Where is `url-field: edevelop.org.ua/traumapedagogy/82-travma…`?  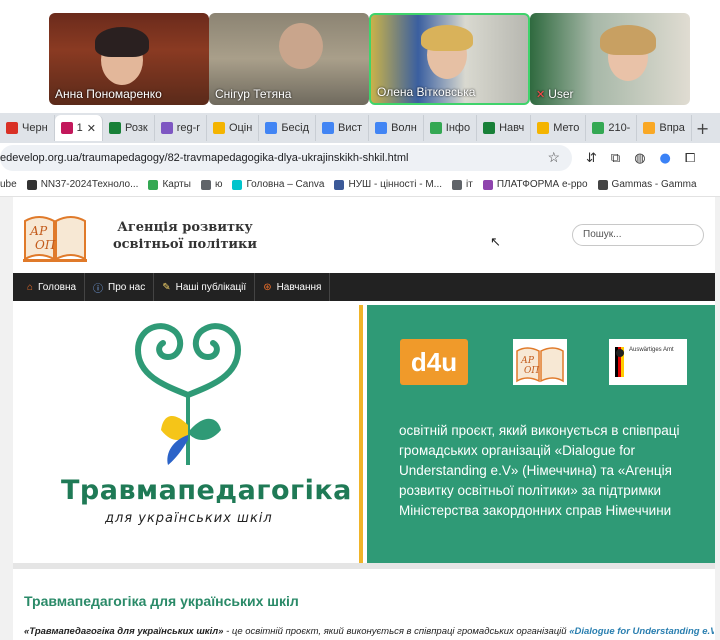
url-field: edevelop.org.ua/traumapedagogy/82-travma… is located at coordinates (286, 158).